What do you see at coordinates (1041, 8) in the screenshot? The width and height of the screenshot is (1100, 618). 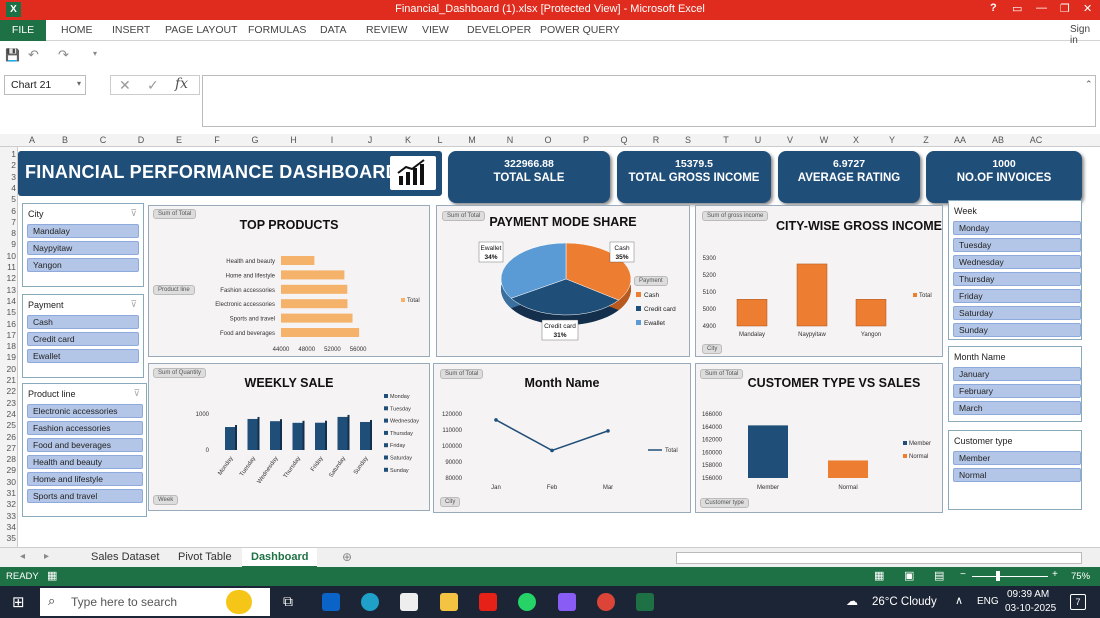 I see `minimize-icon: —` at bounding box center [1041, 8].